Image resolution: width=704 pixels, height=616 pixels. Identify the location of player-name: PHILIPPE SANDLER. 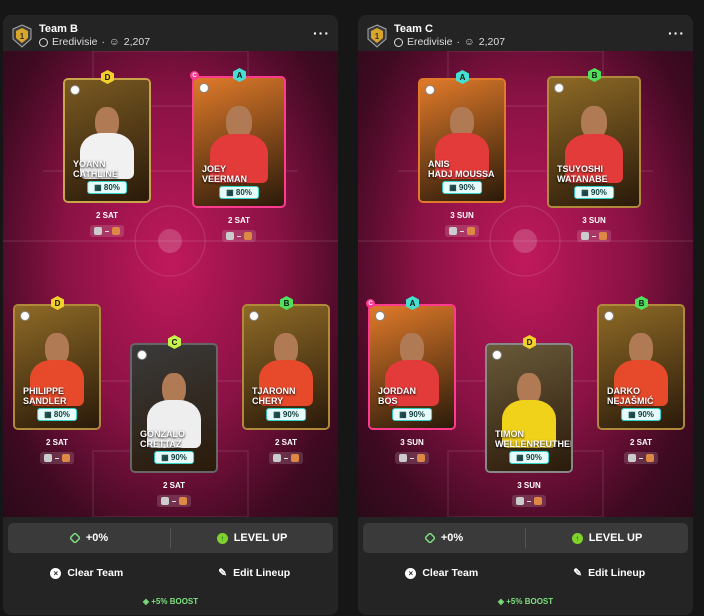
(45, 396).